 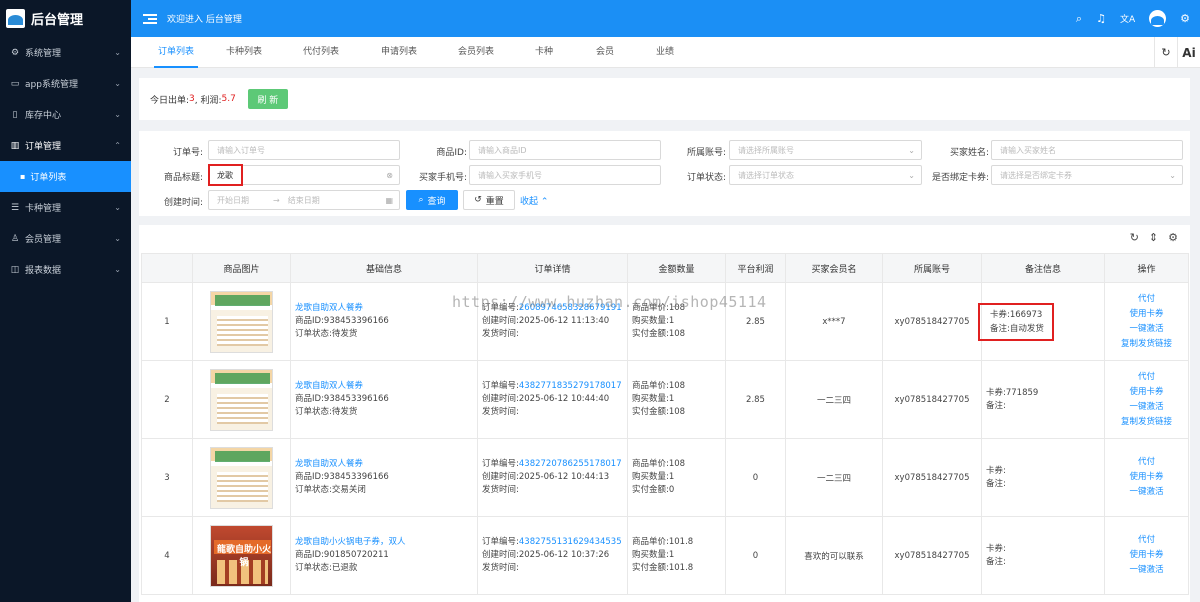 I want to click on arrow-right-icon: →, so click(x=276, y=200).